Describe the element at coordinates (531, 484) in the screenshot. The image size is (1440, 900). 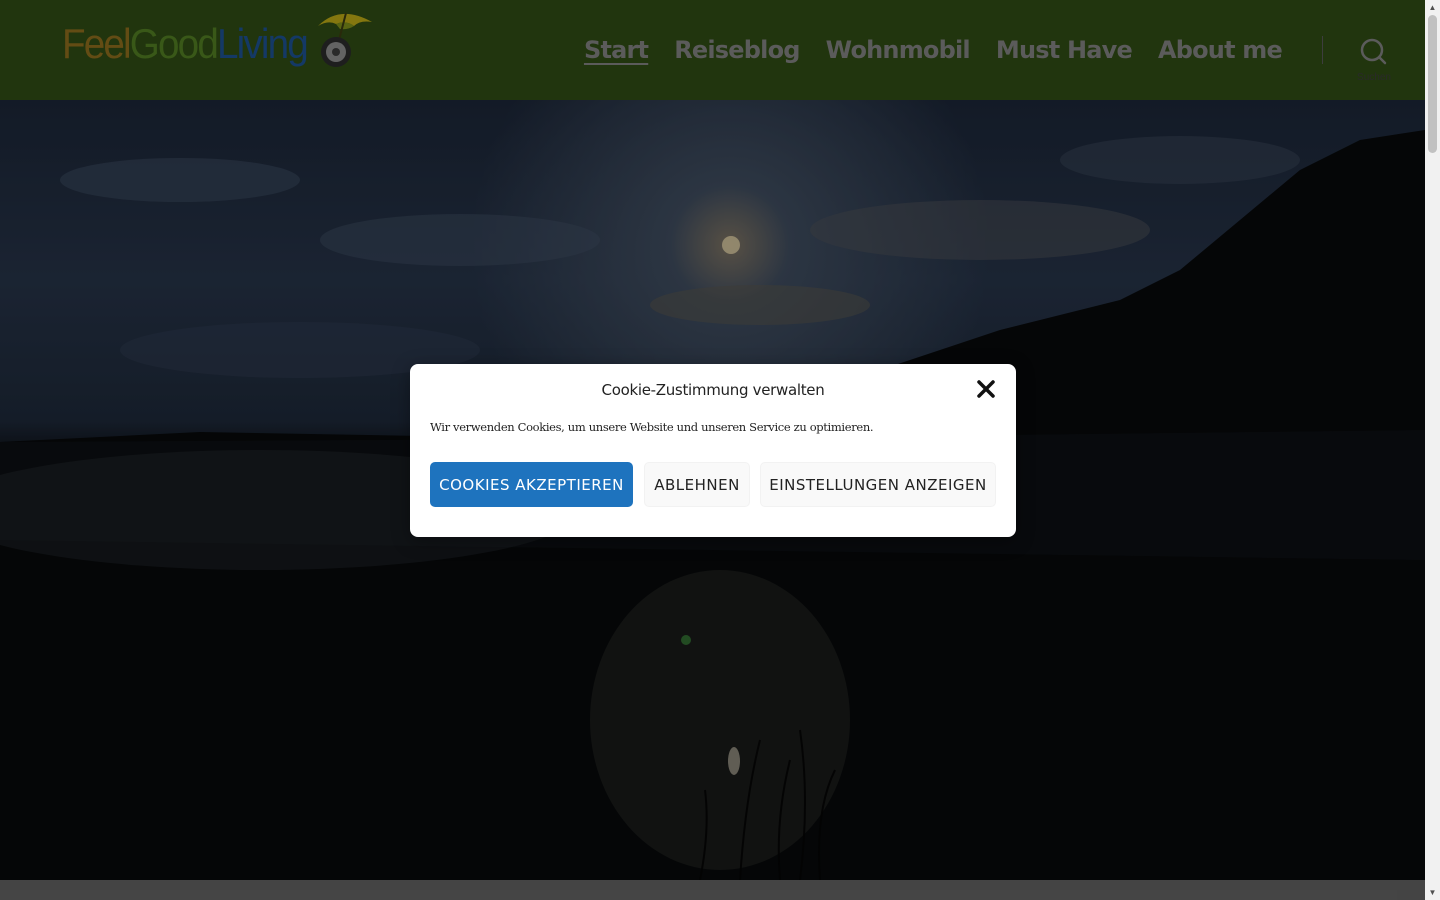
I see `accept-cookies-button: COOKIES AKZEPTIEREN` at that location.